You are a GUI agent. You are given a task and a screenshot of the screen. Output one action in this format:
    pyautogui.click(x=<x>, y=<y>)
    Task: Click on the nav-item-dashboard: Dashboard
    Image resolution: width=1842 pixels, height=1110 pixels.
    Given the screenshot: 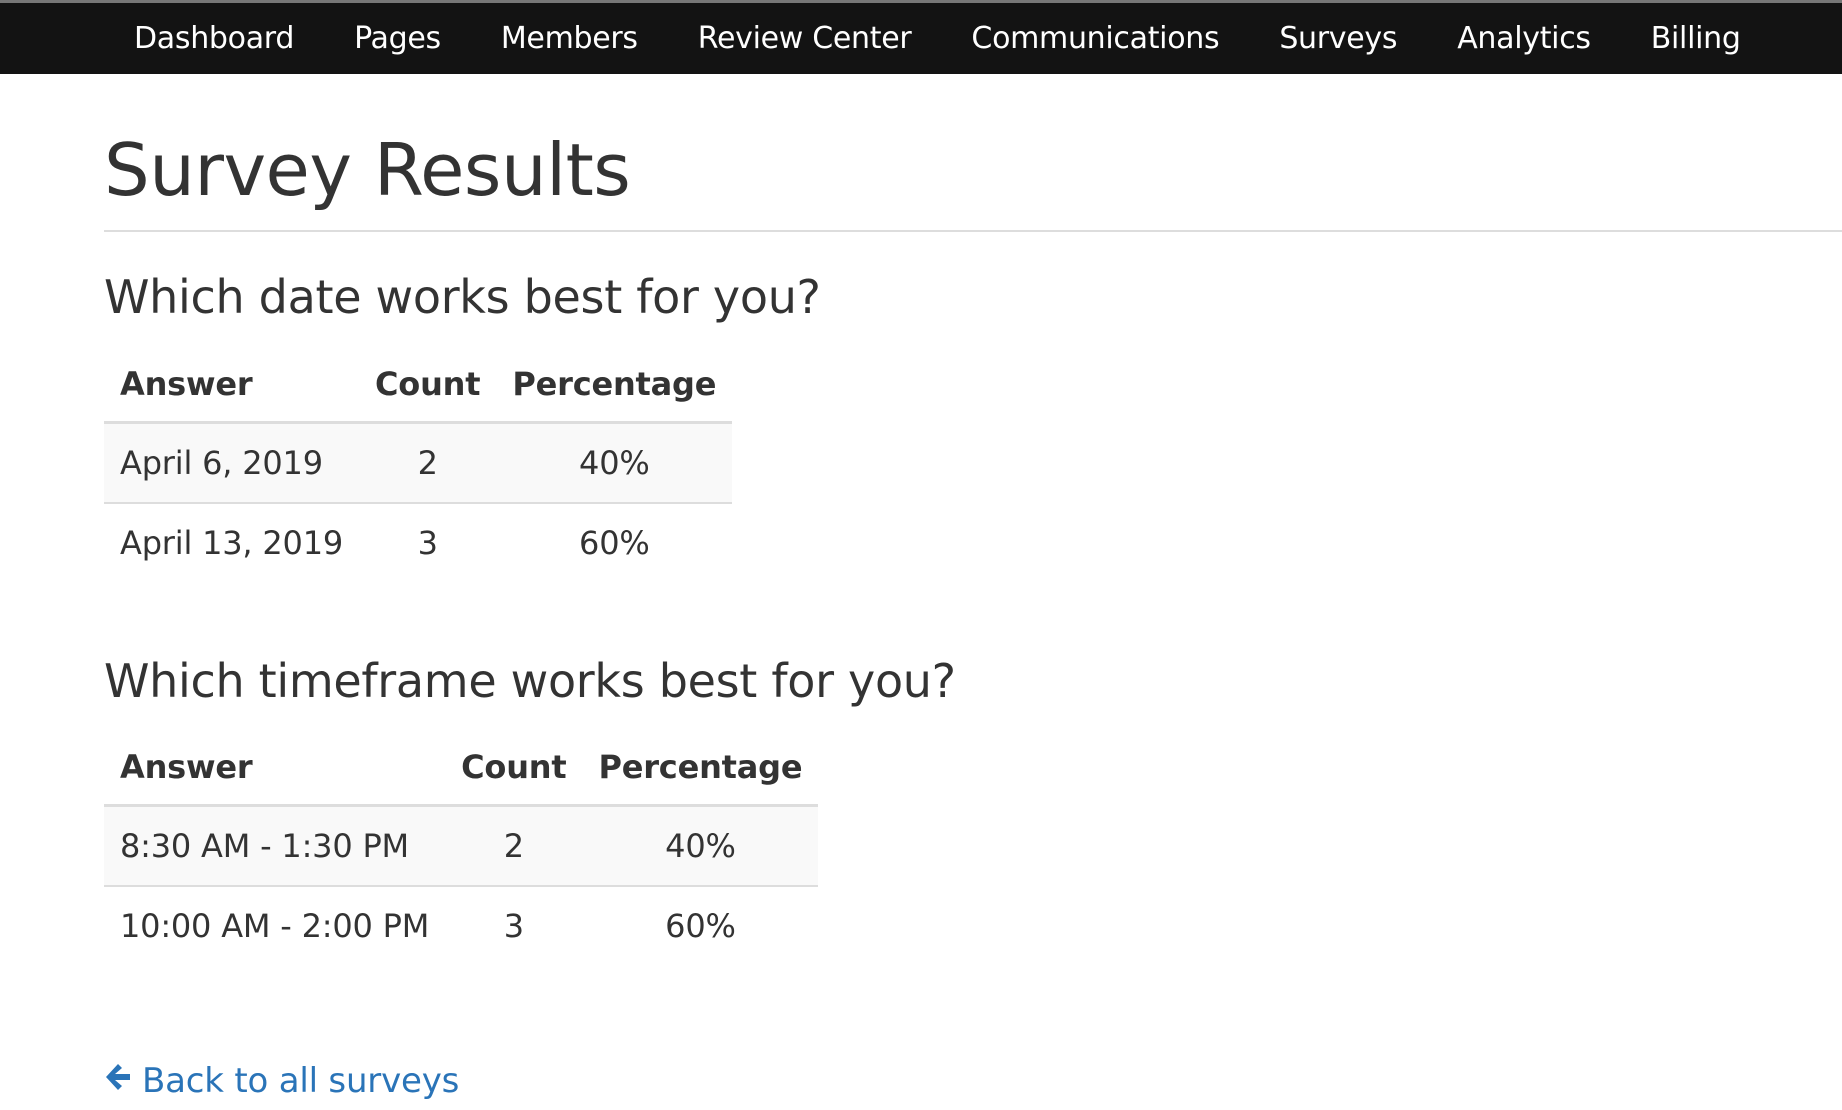 What is the action you would take?
    pyautogui.click(x=214, y=38)
    